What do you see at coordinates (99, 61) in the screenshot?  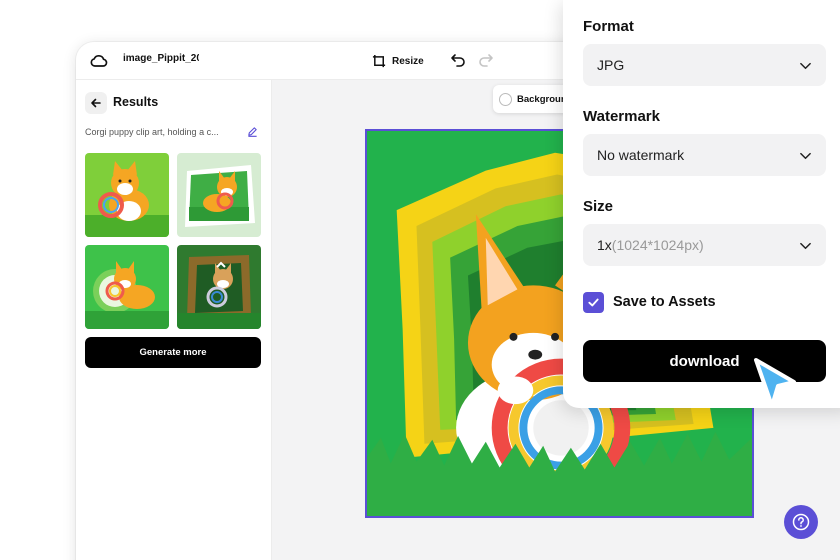 I see `cloud-icon` at bounding box center [99, 61].